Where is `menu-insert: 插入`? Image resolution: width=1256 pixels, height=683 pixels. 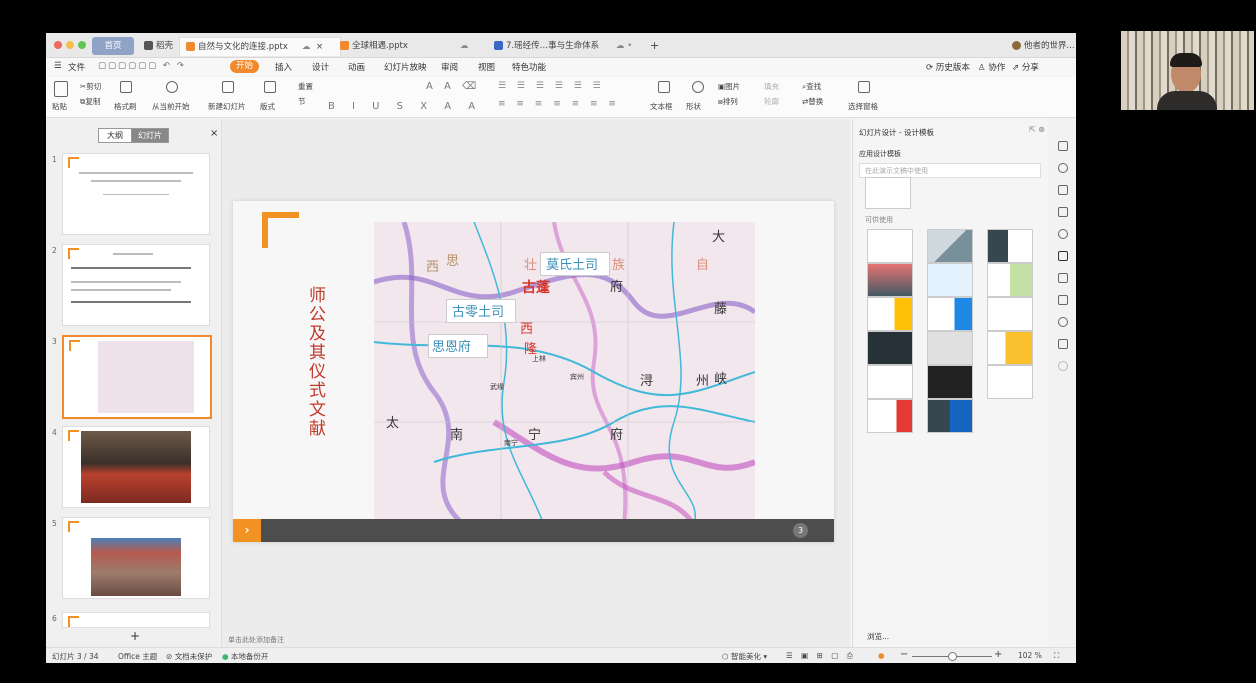
menu-insert: 插入 is located at coordinates (283, 67).